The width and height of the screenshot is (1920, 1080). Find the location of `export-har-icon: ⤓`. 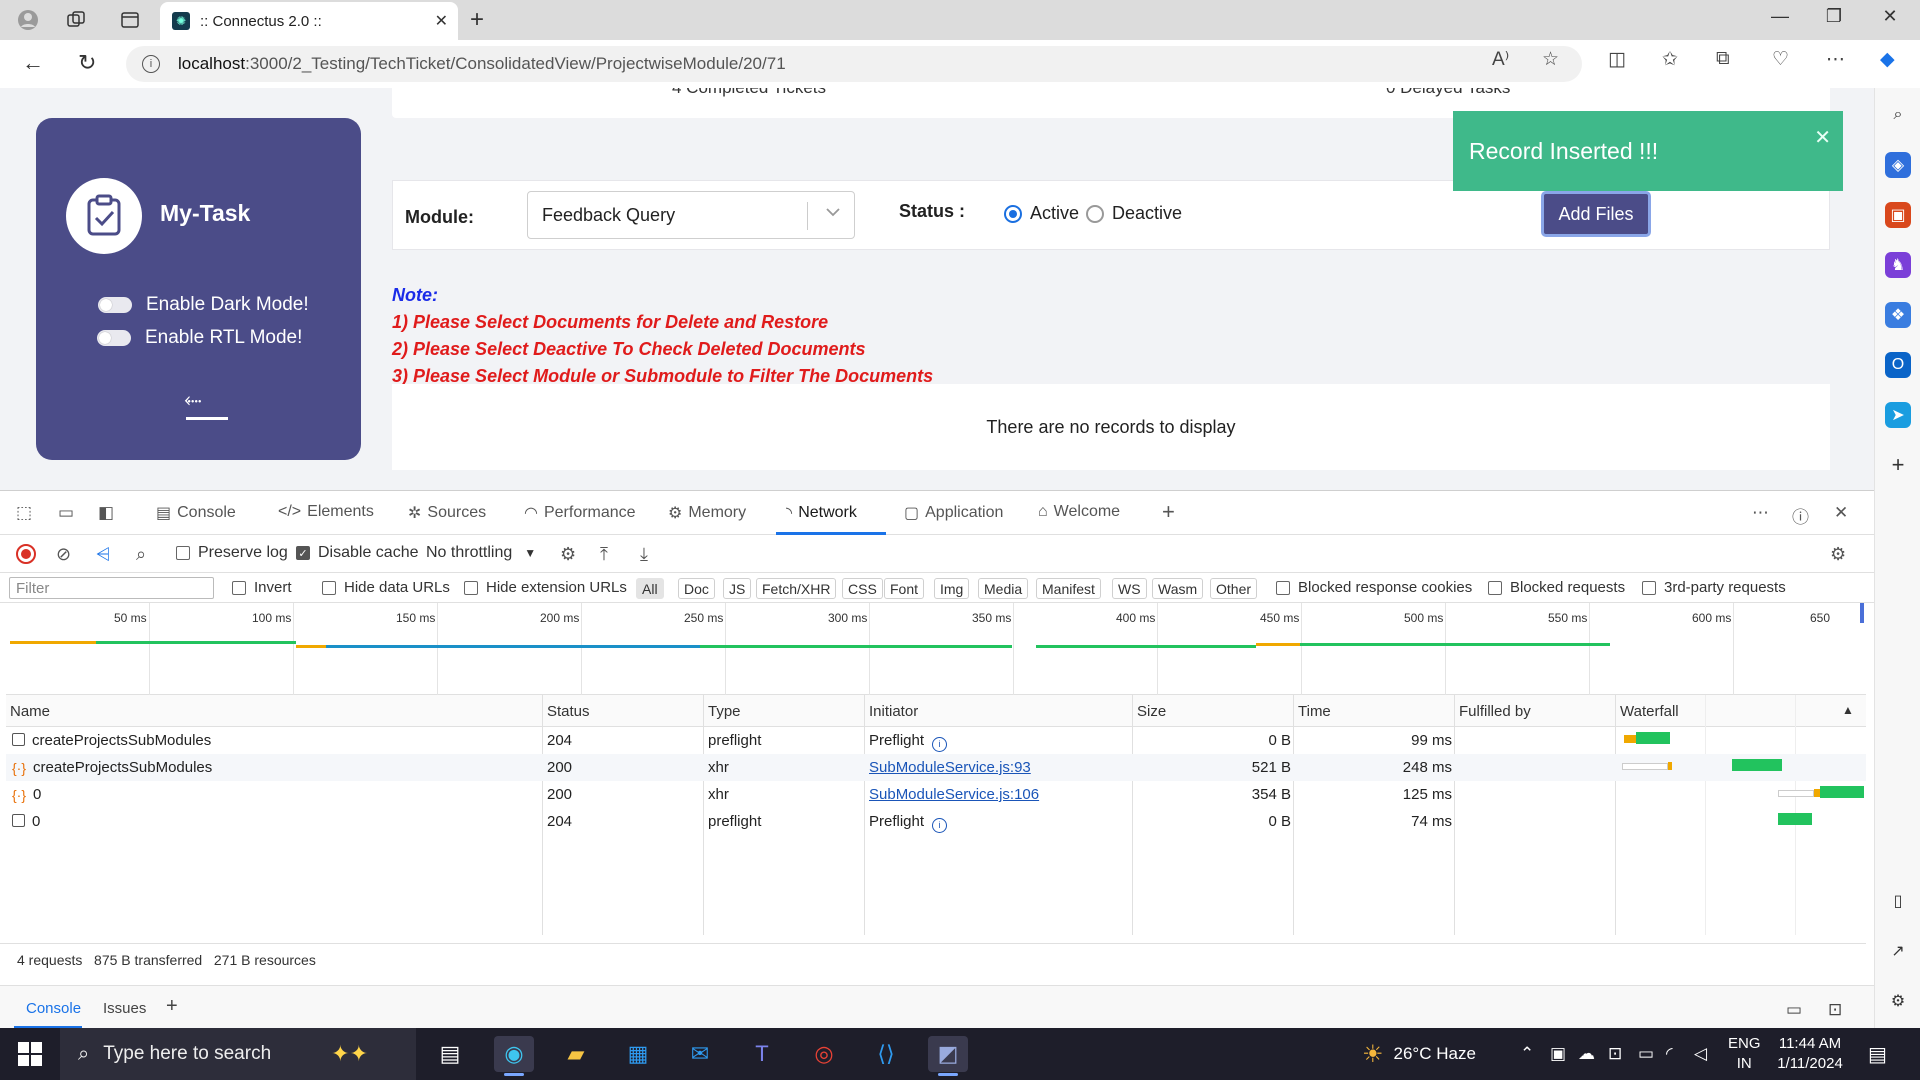

export-har-icon: ⤓ is located at coordinates (644, 554).